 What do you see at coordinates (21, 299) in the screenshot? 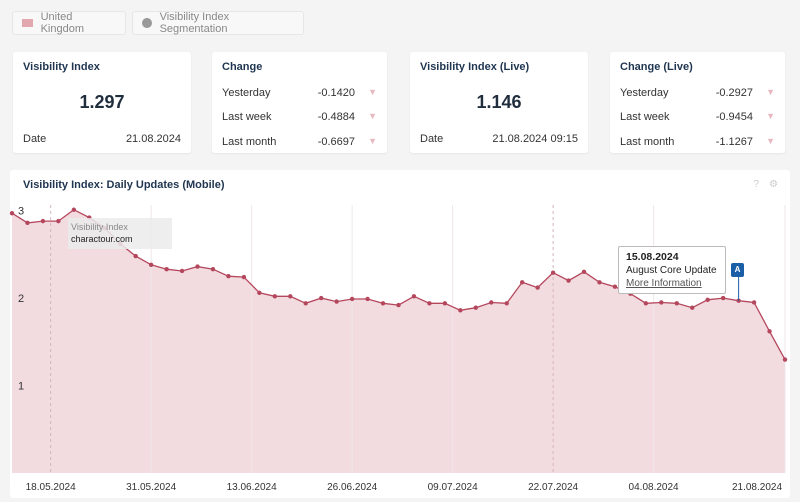
I see `y-tick-label: 2` at bounding box center [21, 299].